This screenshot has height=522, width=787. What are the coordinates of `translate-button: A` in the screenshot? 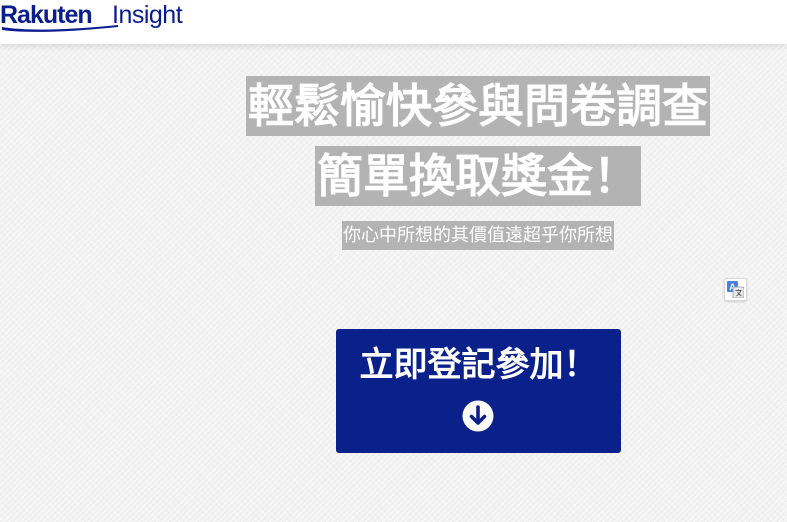 It's located at (735, 289).